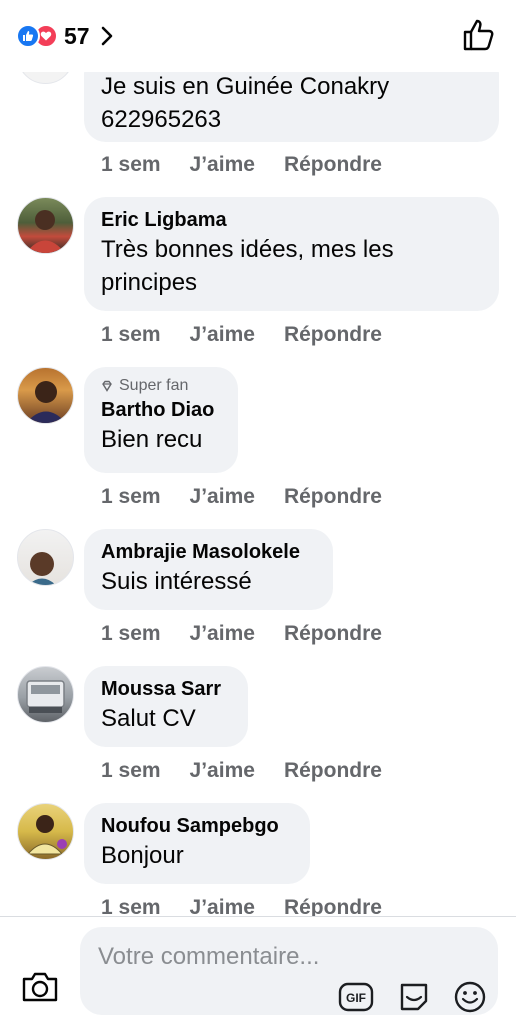 This screenshot has width=516, height=1024. What do you see at coordinates (247, 249) in the screenshot?
I see `comment-text-line: Très bonnes idées, mes les` at bounding box center [247, 249].